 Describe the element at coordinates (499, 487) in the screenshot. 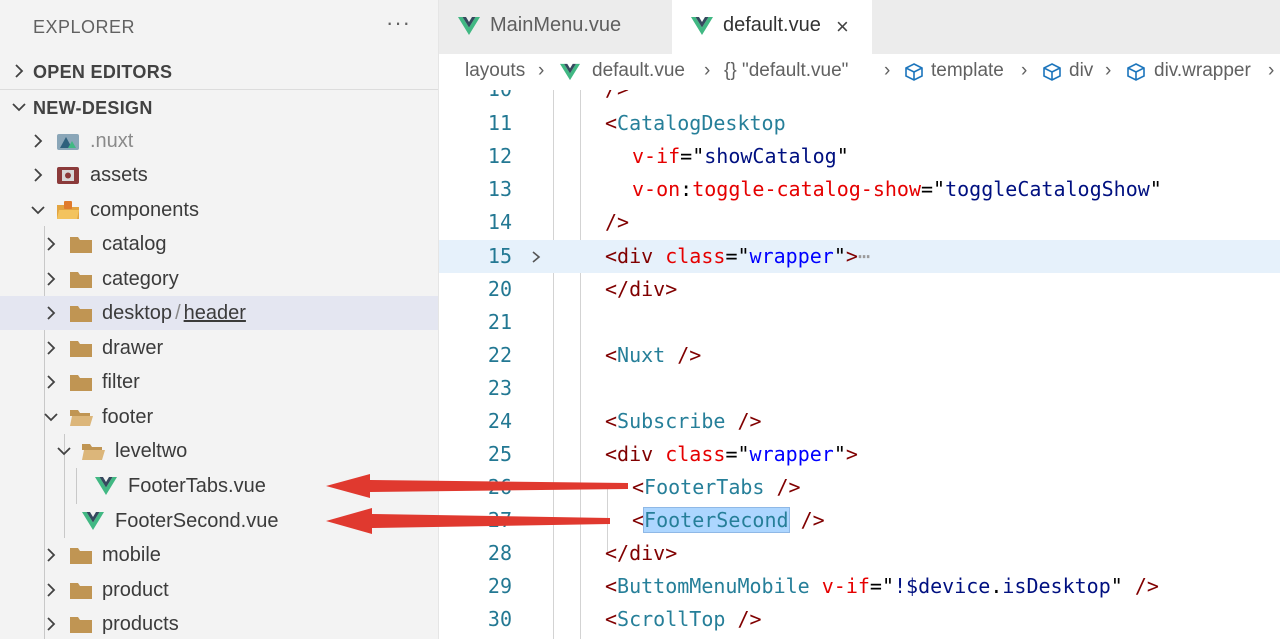

I see `line-number: 26` at that location.